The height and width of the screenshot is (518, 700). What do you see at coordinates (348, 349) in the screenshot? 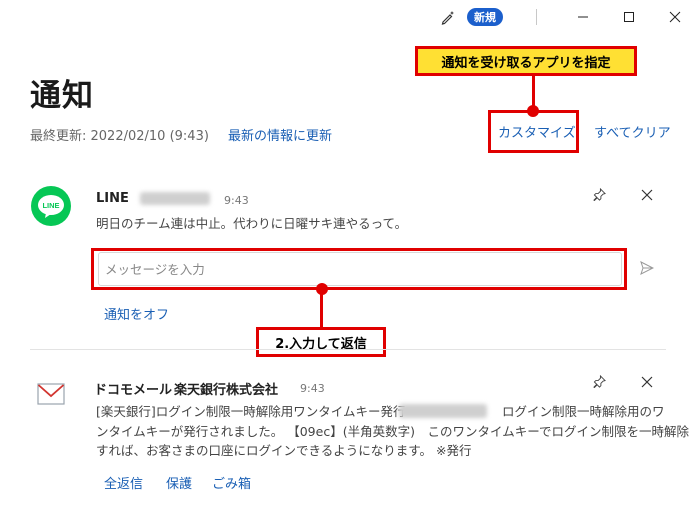
I see `notification-divider` at bounding box center [348, 349].